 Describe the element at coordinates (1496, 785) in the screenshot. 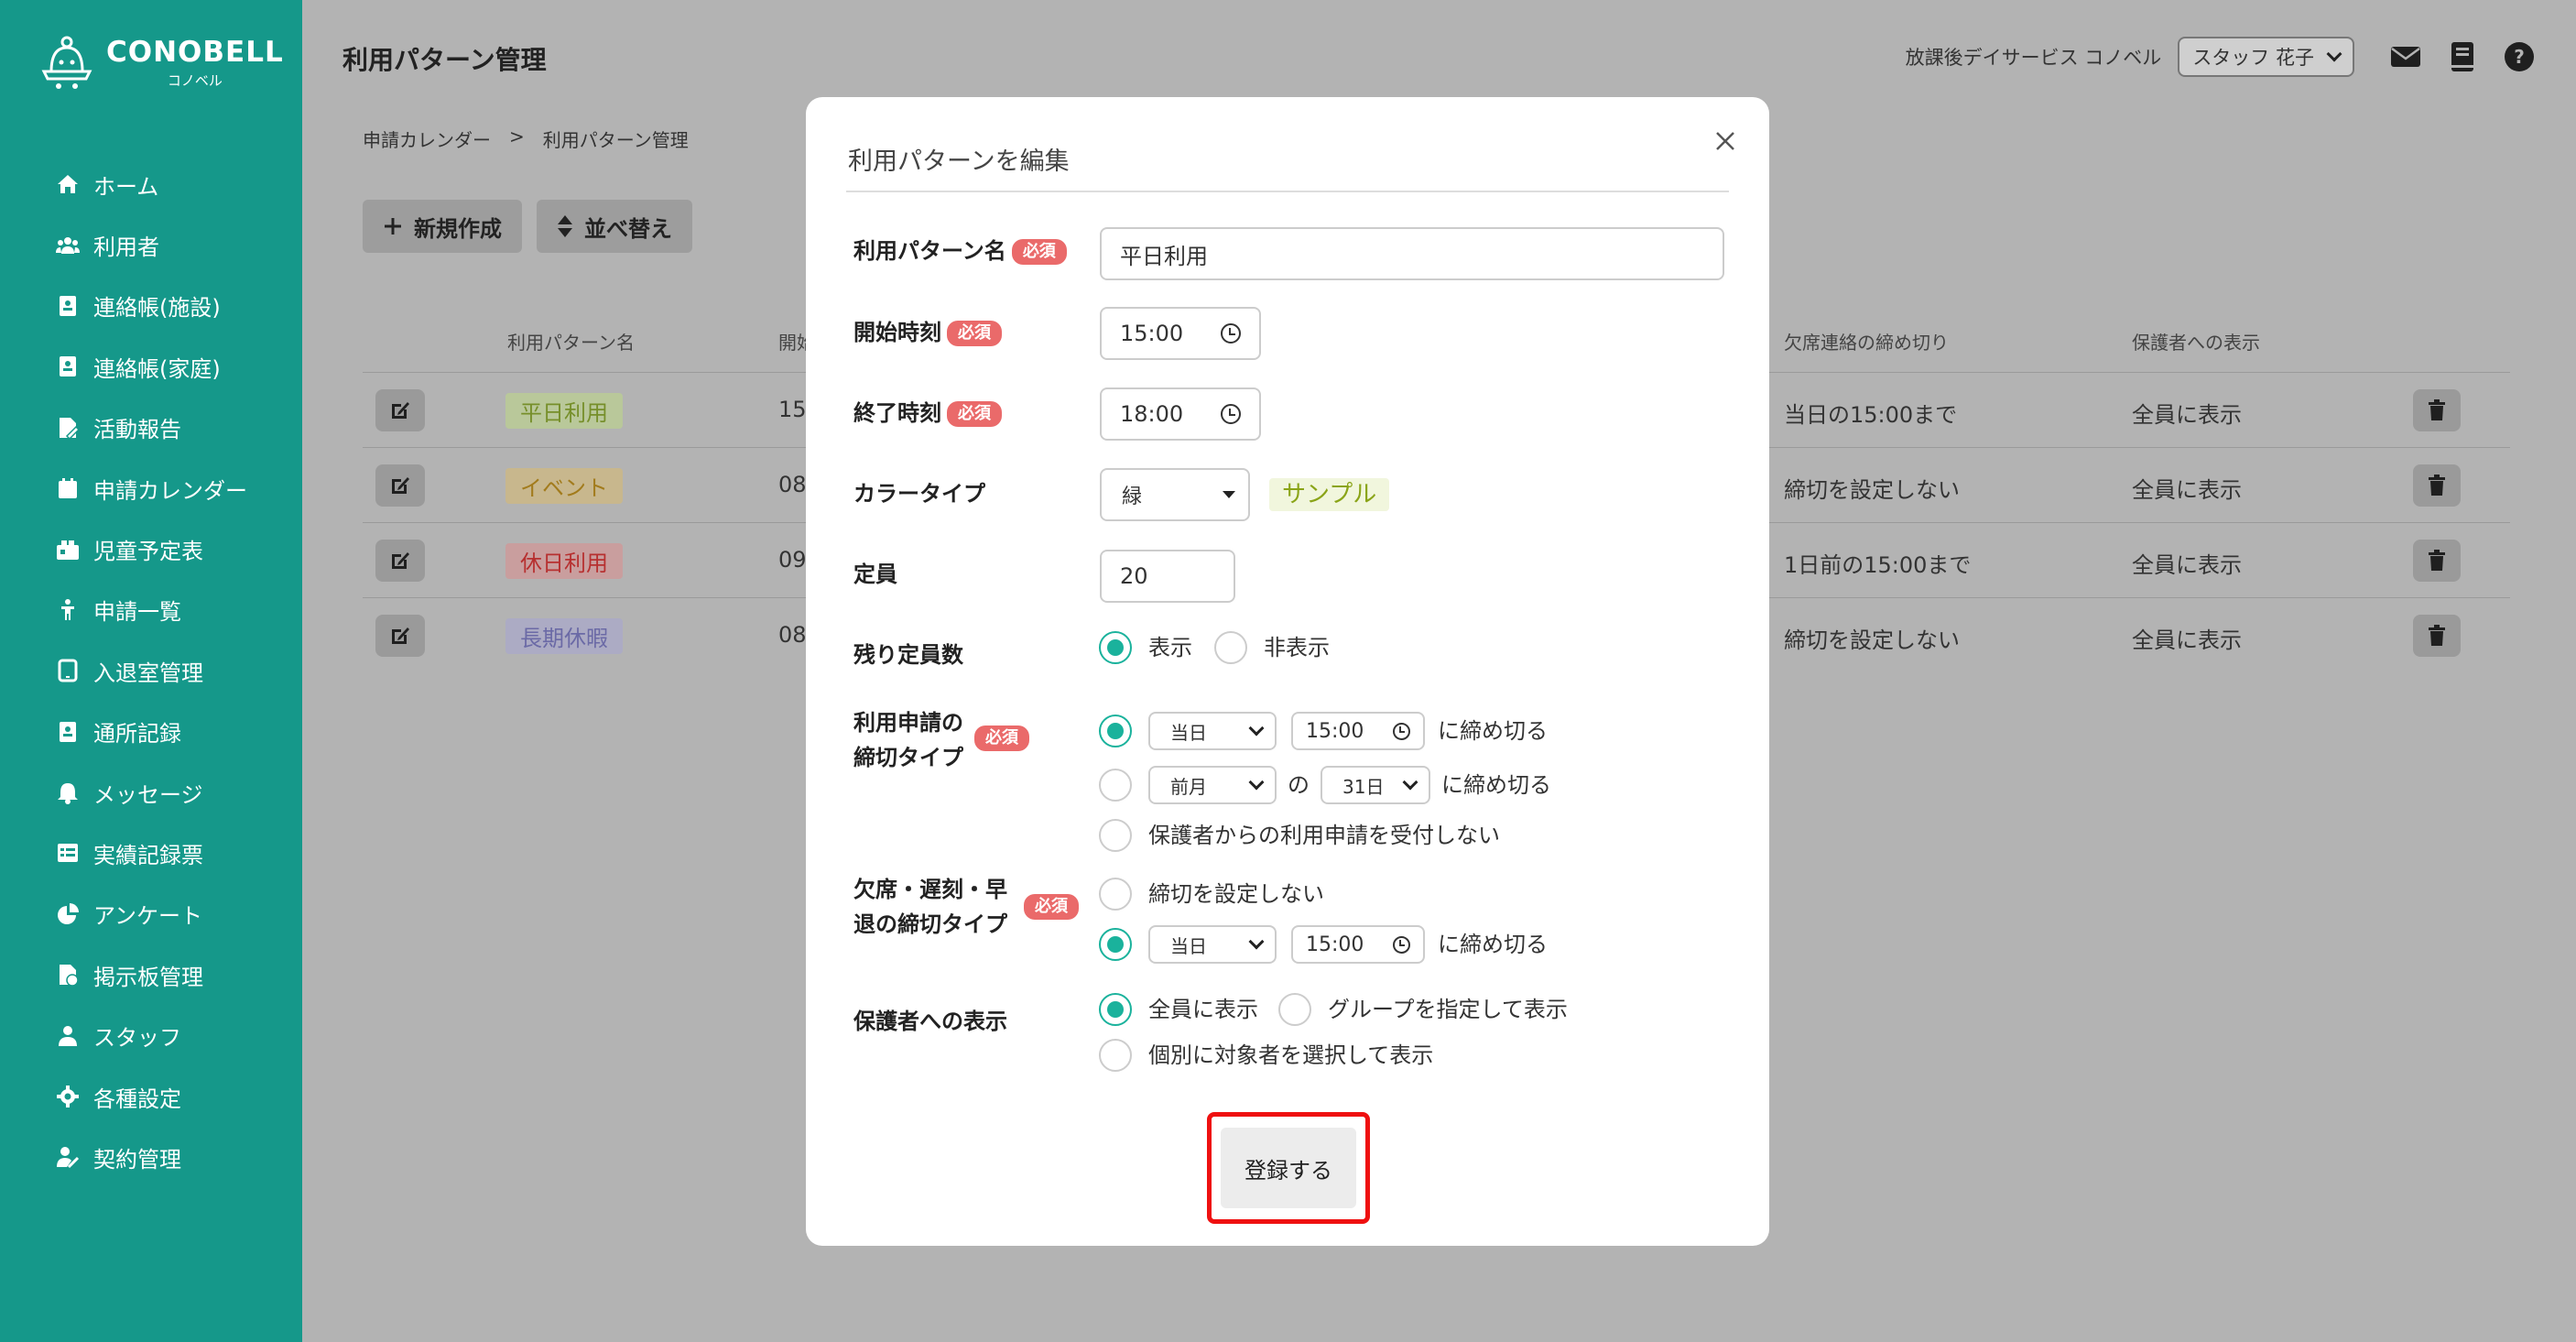

I see `deadline-suffix-text-2: に締め切る` at that location.